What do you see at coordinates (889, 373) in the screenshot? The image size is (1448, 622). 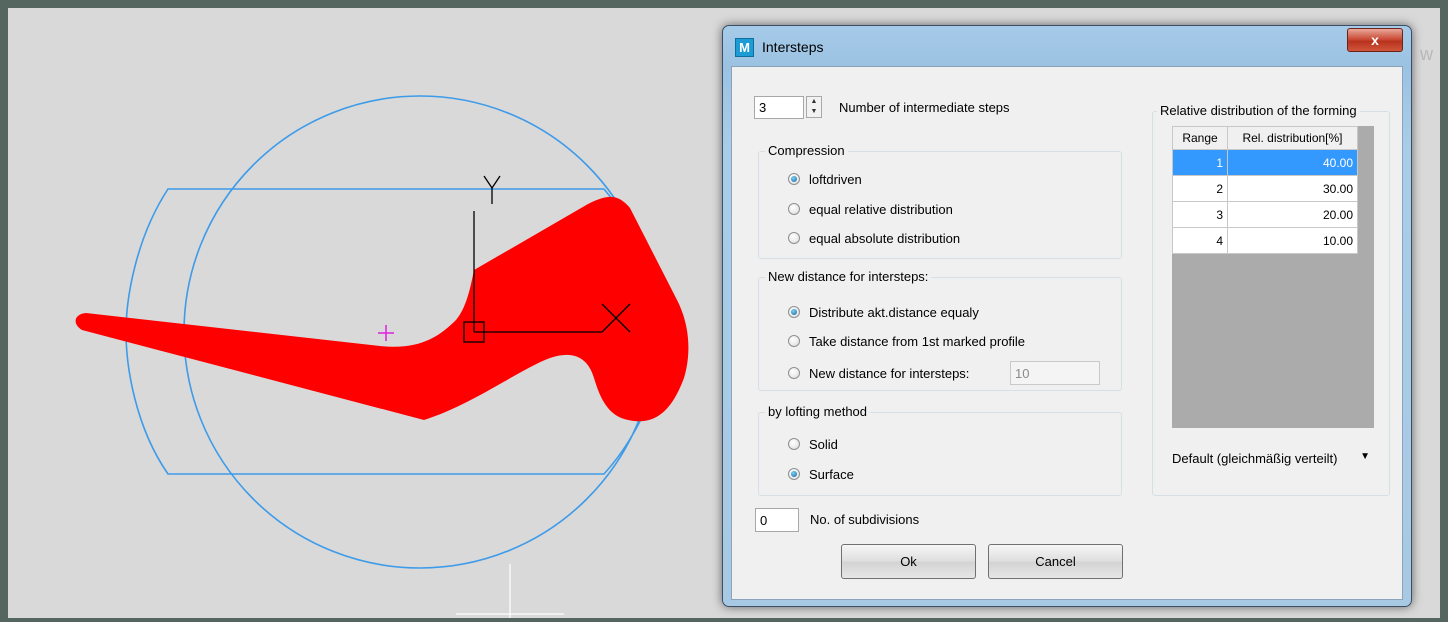 I see `radio-new-distance-label: New distance for intersteps:` at bounding box center [889, 373].